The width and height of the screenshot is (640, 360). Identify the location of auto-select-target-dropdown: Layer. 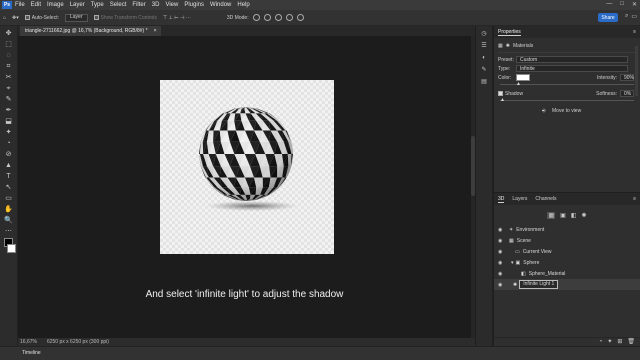
(76, 17).